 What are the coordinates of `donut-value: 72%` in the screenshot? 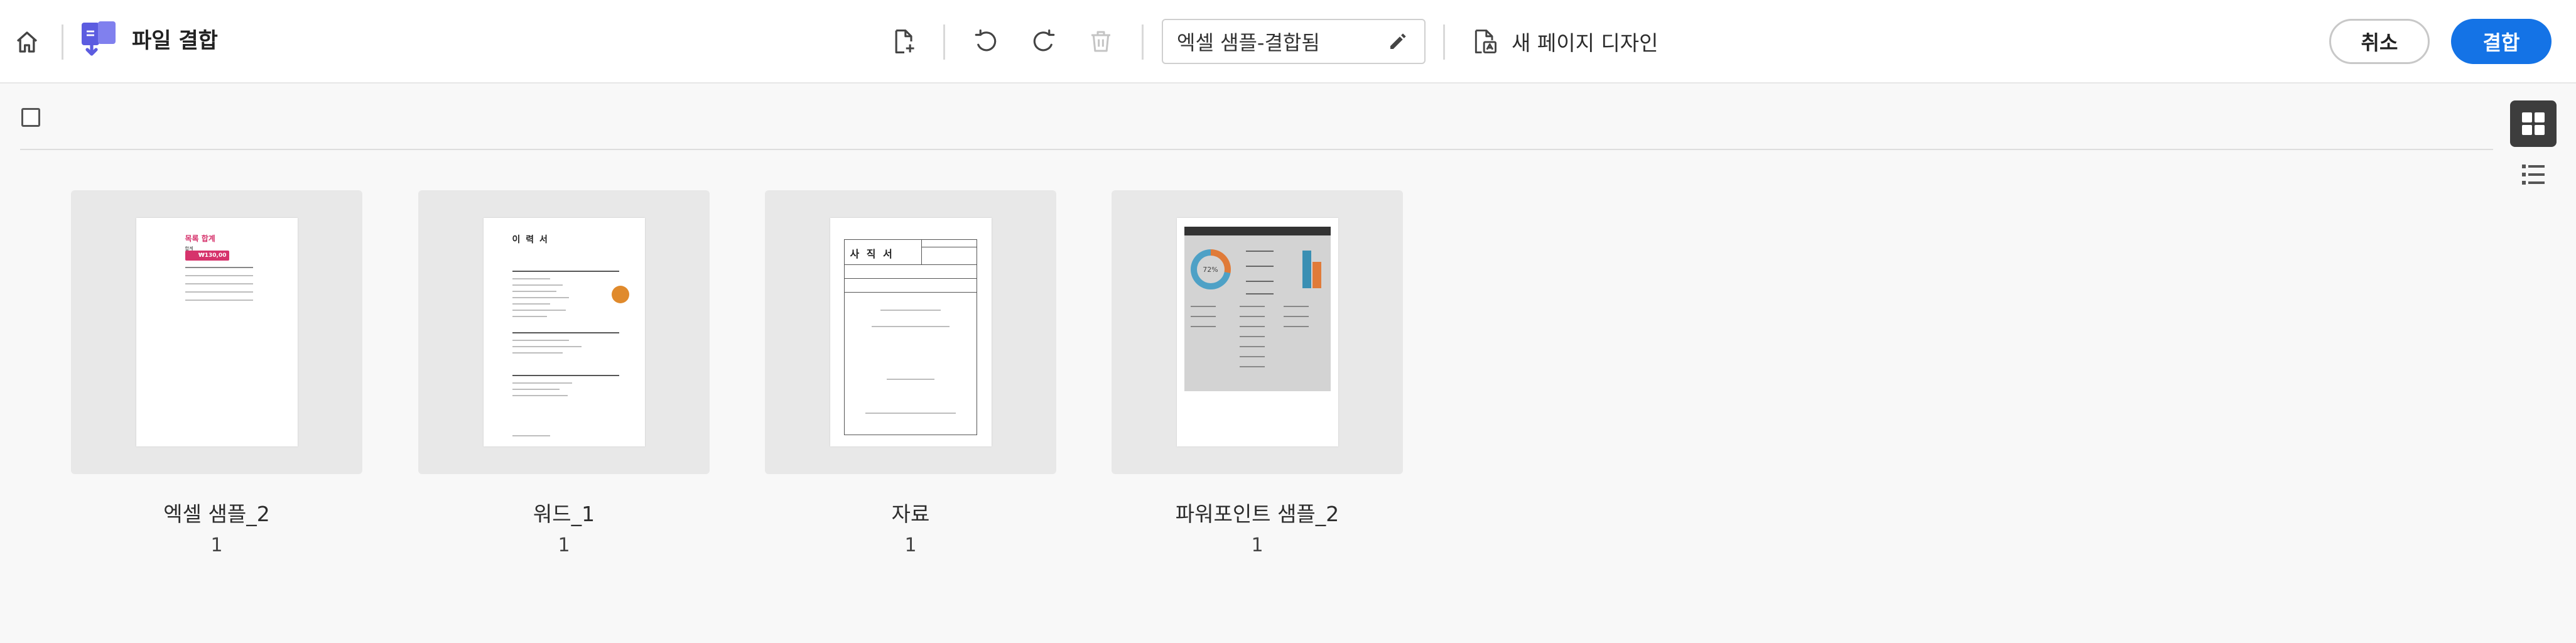 It's located at (1210, 269).